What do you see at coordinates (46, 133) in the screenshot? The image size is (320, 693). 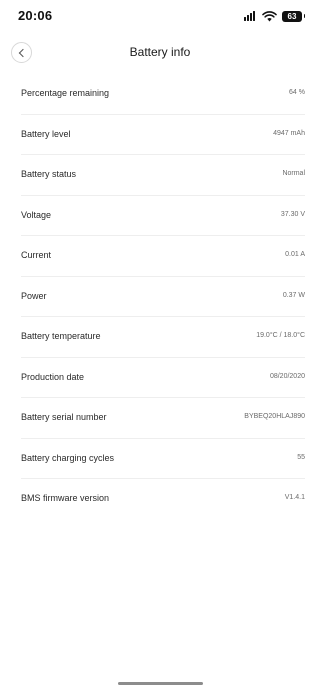 I see `row-label: Battery level` at bounding box center [46, 133].